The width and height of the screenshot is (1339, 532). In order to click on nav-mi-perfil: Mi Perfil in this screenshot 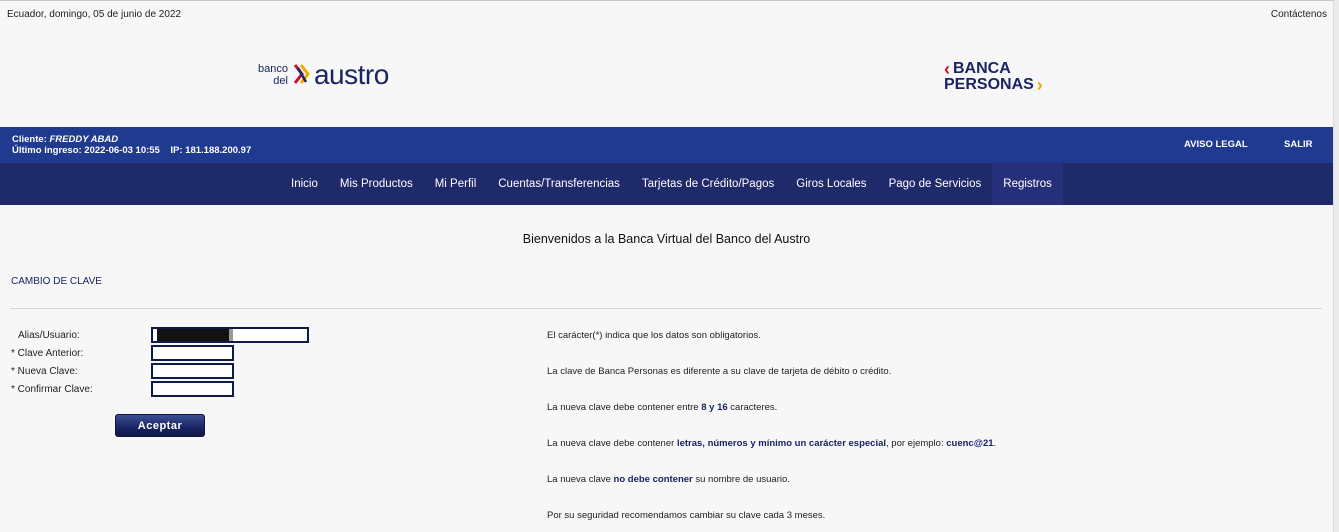, I will do `click(456, 184)`.